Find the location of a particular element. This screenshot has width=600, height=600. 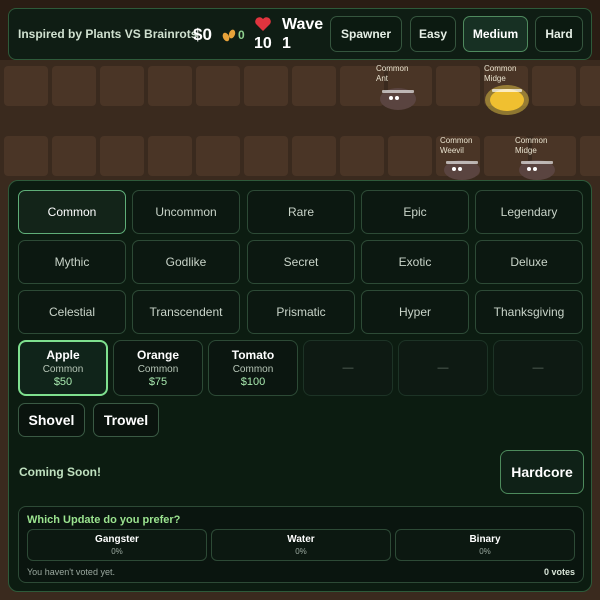

rarity-tab-legendary: Legendary is located at coordinates (529, 212).